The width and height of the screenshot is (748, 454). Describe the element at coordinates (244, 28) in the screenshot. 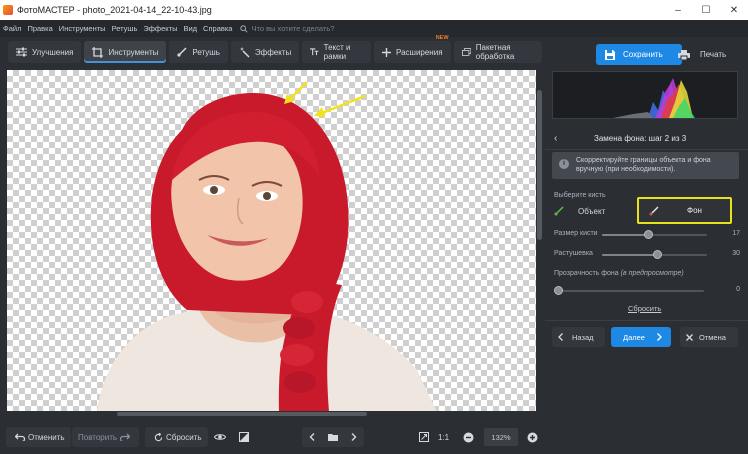

I see `search-icon` at that location.